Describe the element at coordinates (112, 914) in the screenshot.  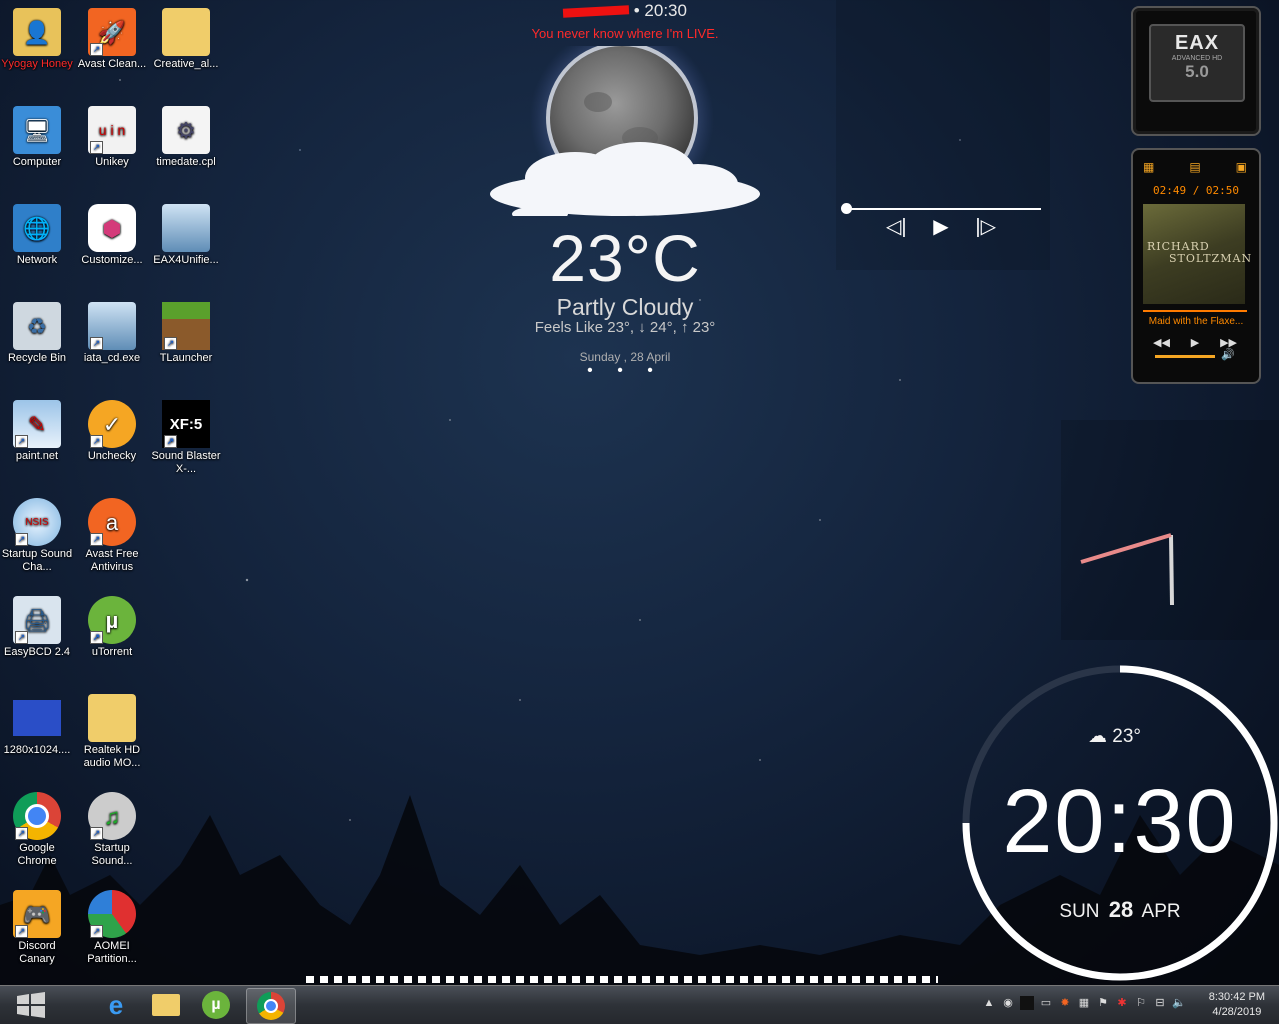
I see `aomei-partition-icon: ↗` at that location.